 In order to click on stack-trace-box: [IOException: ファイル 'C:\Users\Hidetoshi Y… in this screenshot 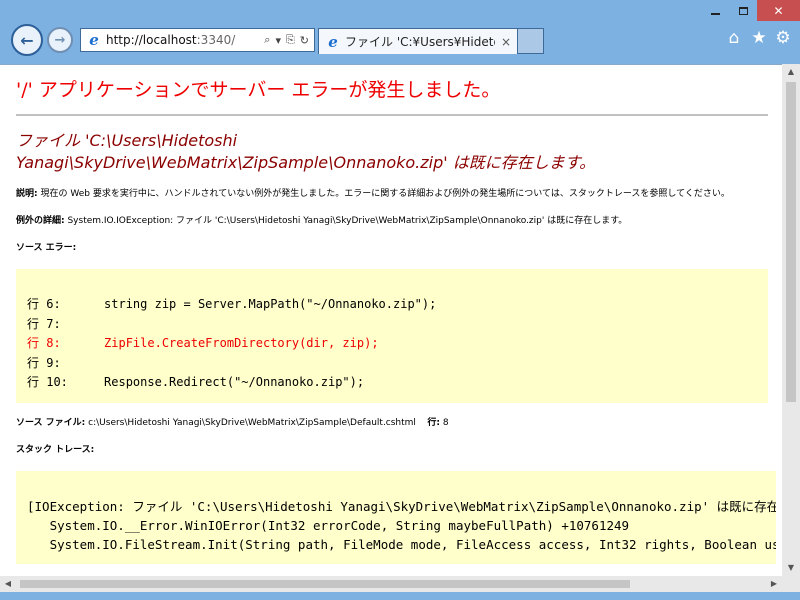, I will do `click(396, 517)`.